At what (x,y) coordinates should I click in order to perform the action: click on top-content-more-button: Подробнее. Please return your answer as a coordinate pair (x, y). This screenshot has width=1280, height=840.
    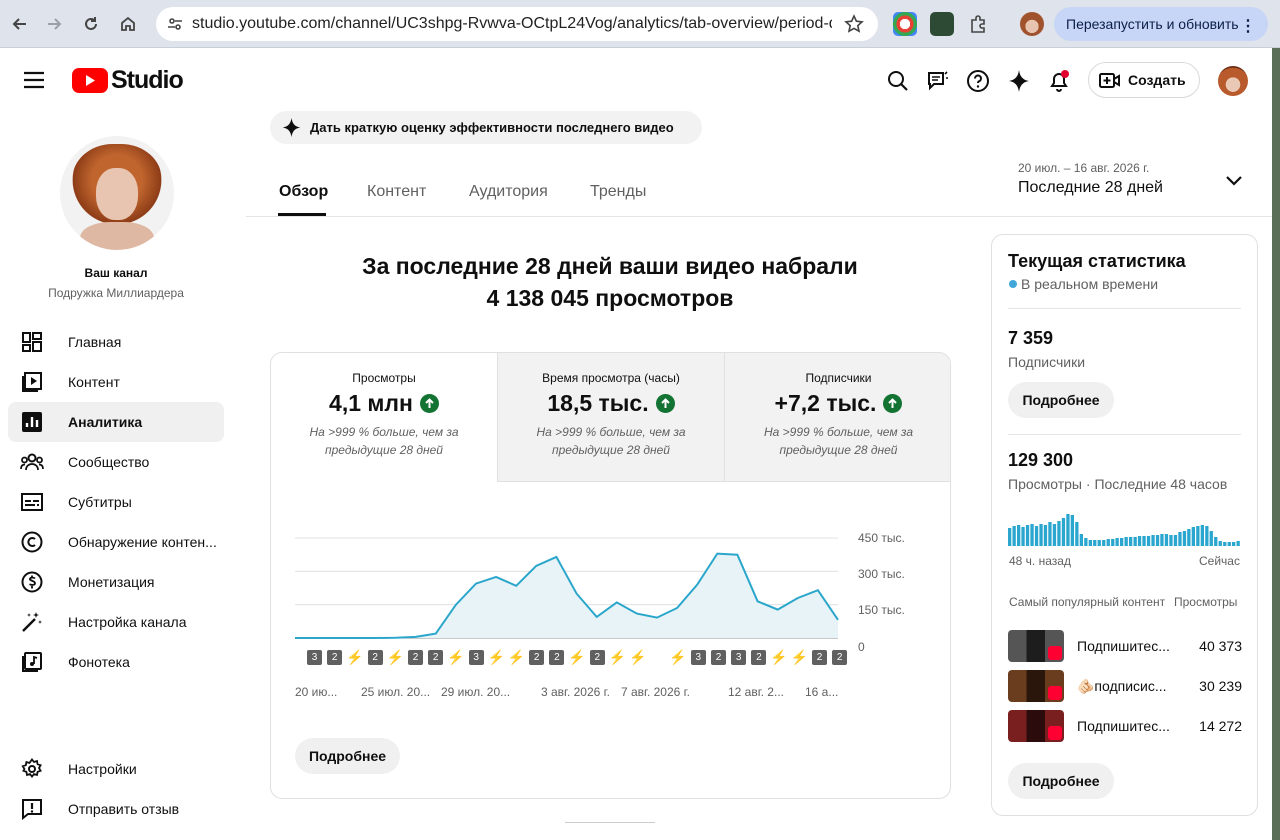
    Looking at the image, I should click on (1061, 781).